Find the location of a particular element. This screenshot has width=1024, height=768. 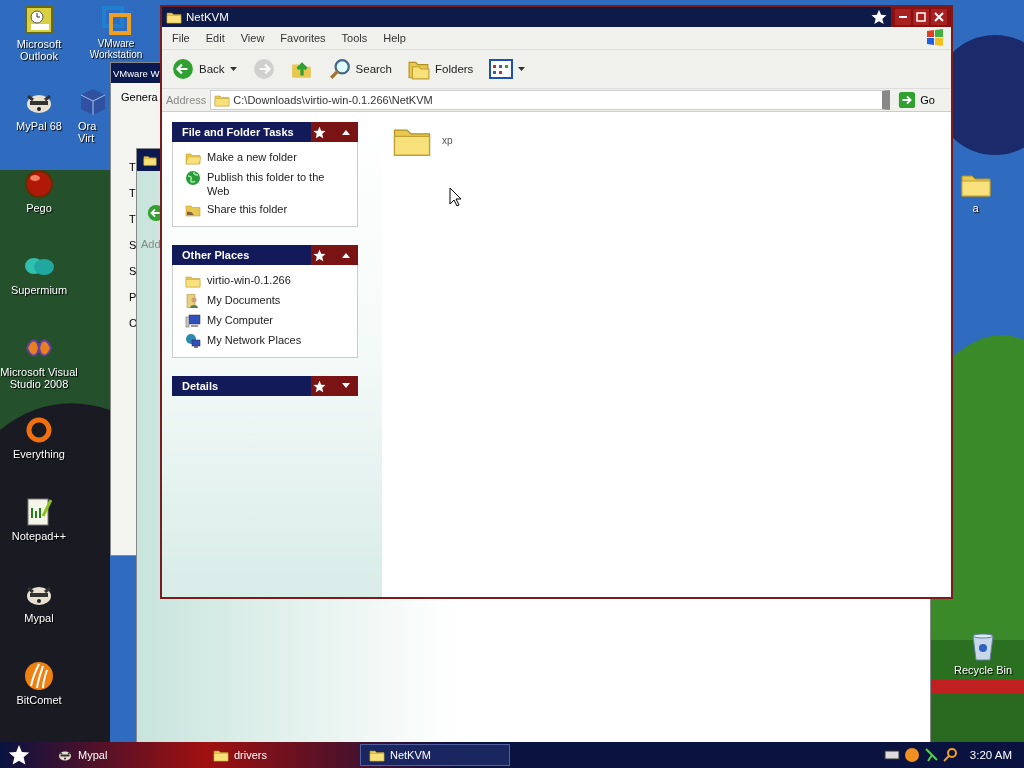

person-folder-icon is located at coordinates (193, 301).